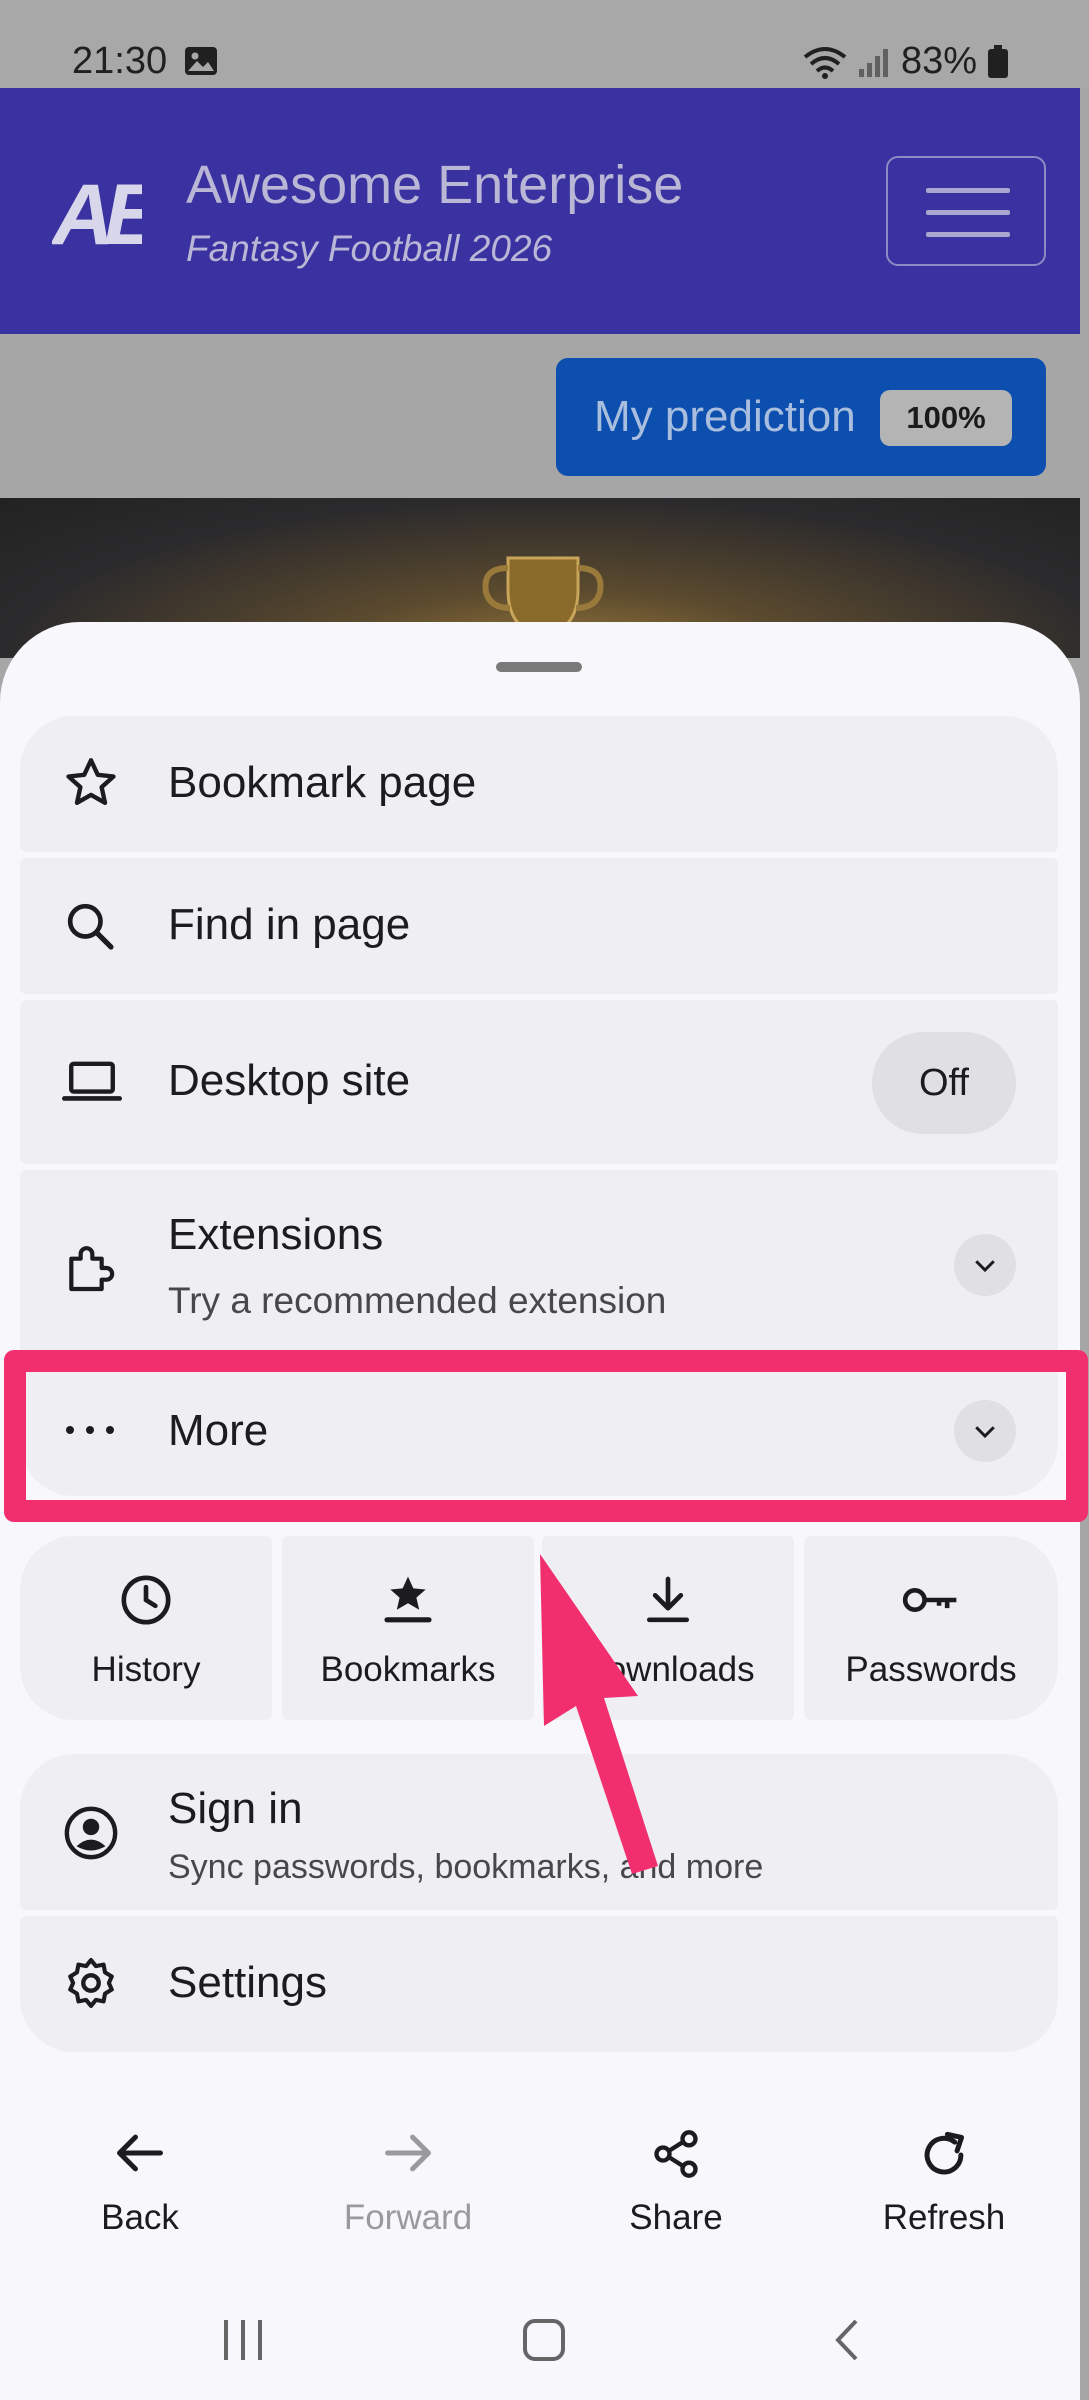 The image size is (1089, 2400). I want to click on laptop-icon, so click(92, 1081).